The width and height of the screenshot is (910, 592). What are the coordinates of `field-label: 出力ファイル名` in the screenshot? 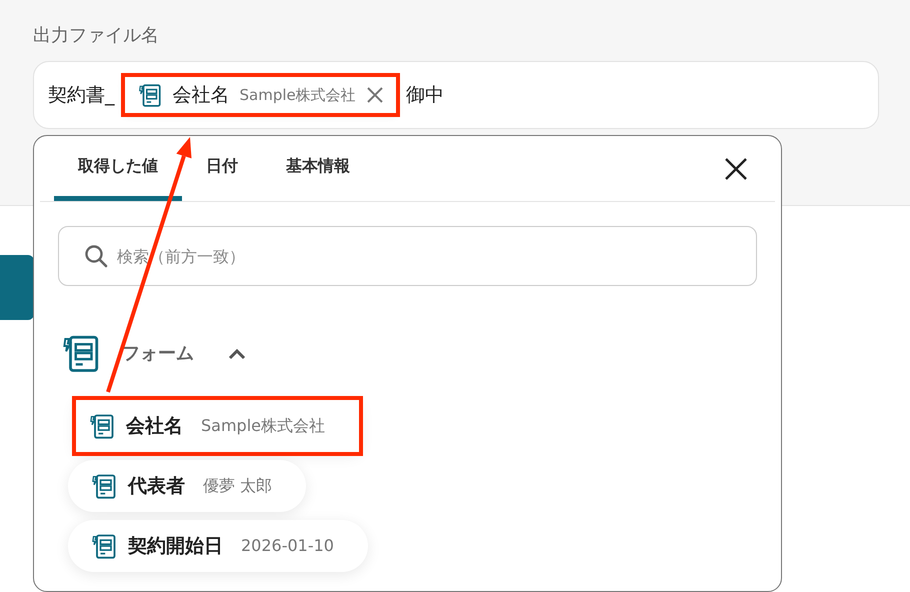 It's located at (96, 36).